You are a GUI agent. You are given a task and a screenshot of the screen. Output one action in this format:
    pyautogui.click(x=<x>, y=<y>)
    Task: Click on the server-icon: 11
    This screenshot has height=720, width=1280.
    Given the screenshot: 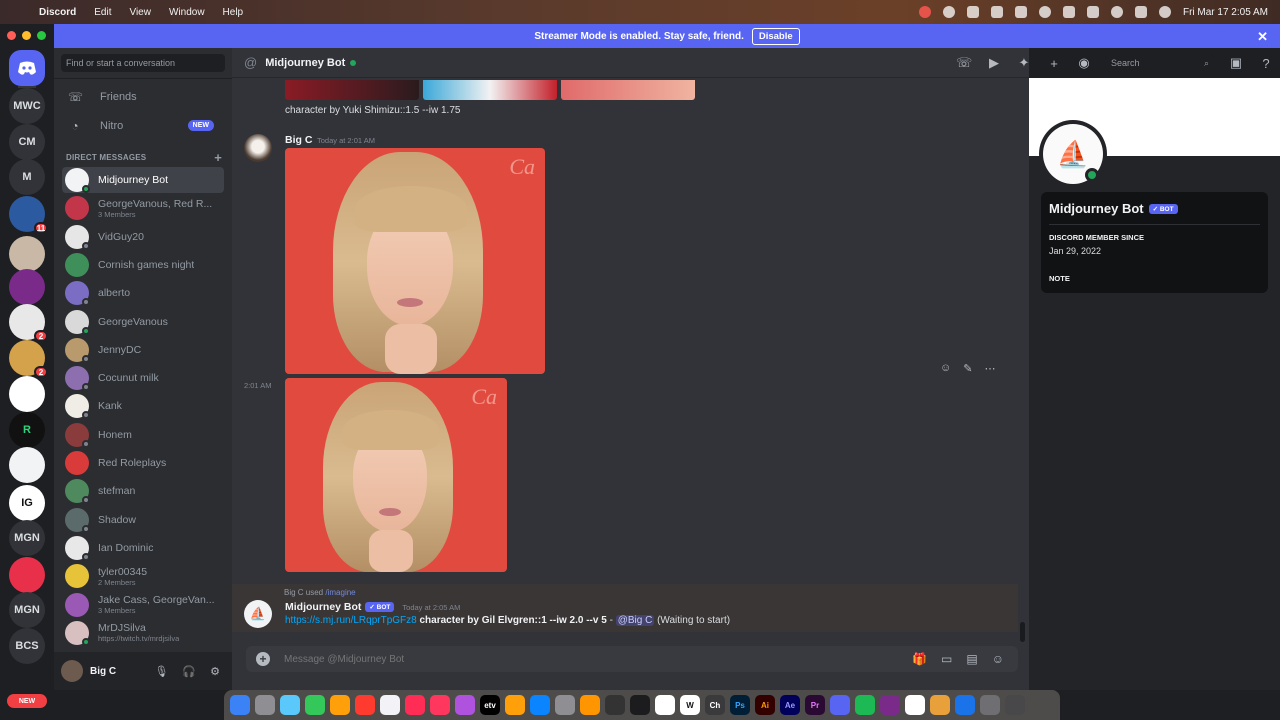 What is the action you would take?
    pyautogui.click(x=28, y=215)
    